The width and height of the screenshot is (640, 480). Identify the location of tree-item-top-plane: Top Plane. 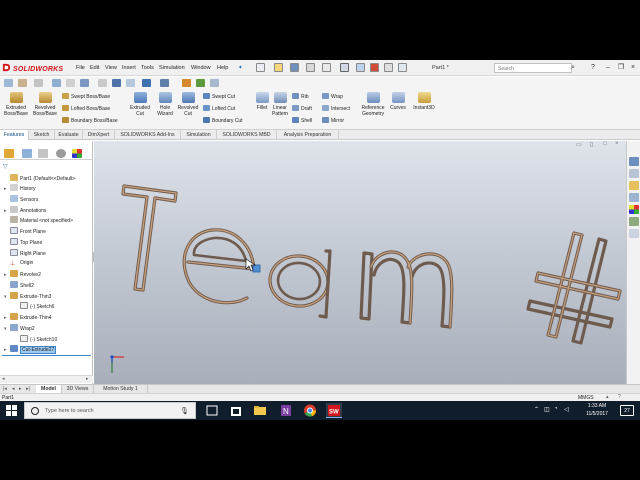
(23, 242).